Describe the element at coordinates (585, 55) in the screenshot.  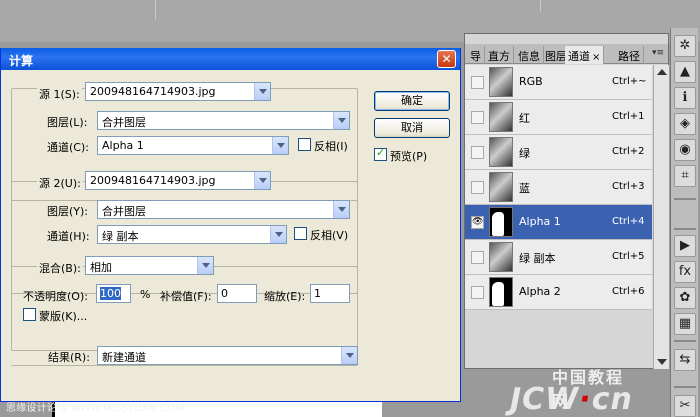
I see `tab-channels: 通道 ×` at that location.